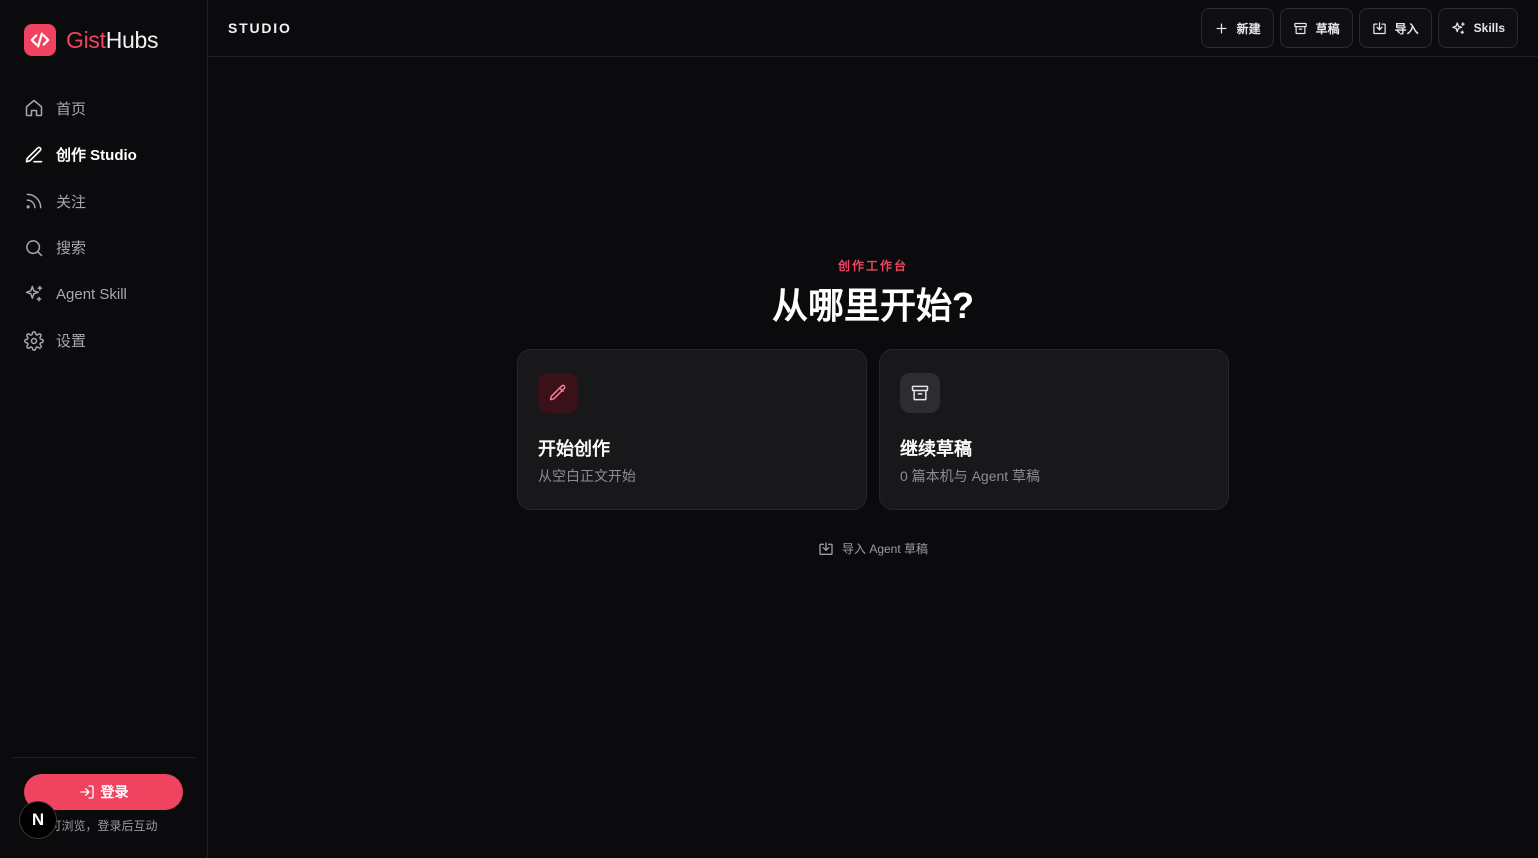 The width and height of the screenshot is (1538, 858). Describe the element at coordinates (260, 28) in the screenshot. I see `page-title: STUDIO` at that location.